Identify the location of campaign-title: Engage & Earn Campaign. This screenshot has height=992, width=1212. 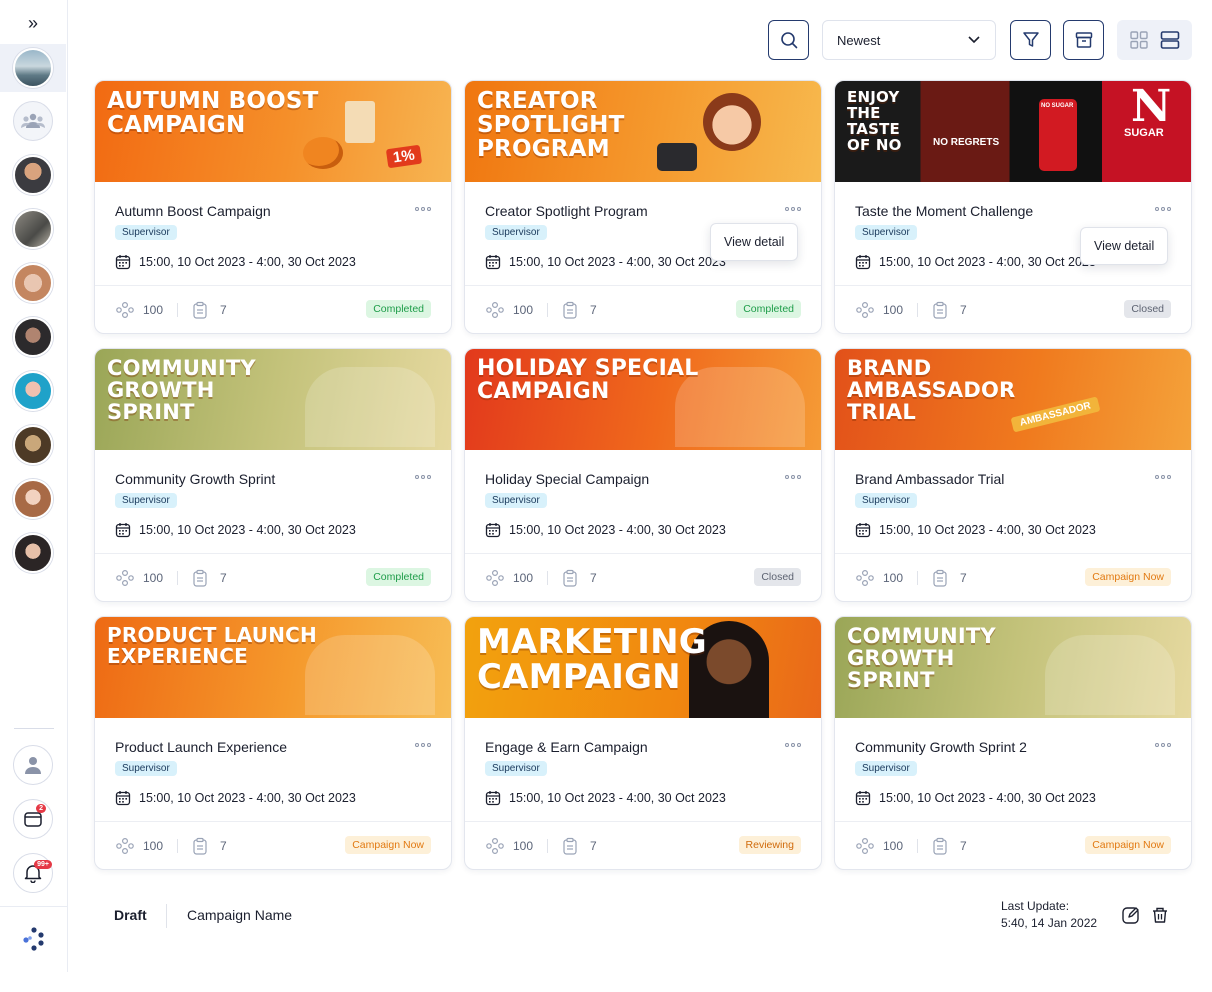
(566, 747).